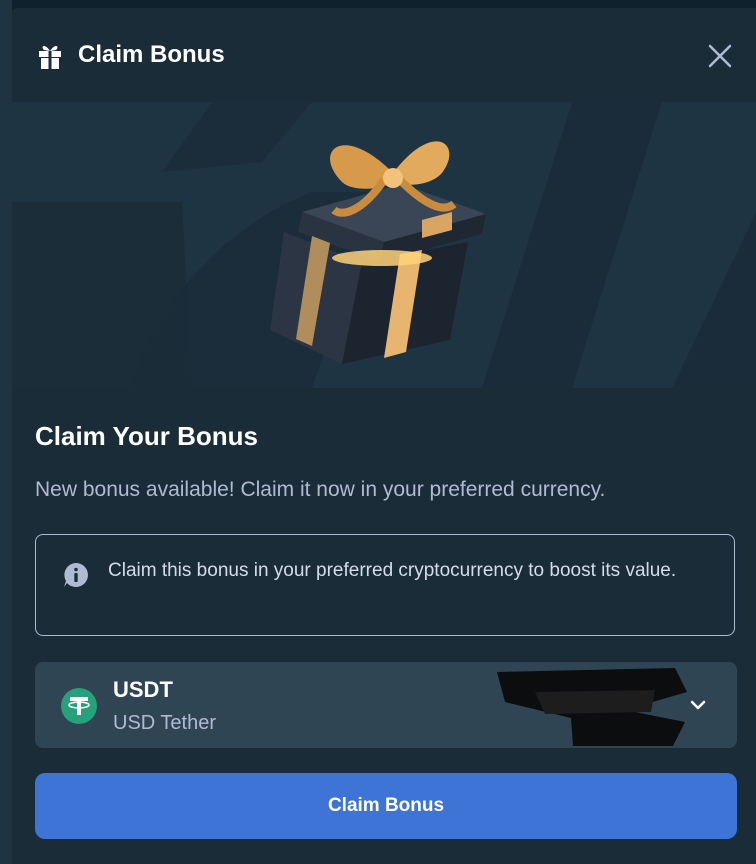  Describe the element at coordinates (720, 56) in the screenshot. I see `close-icon` at that location.